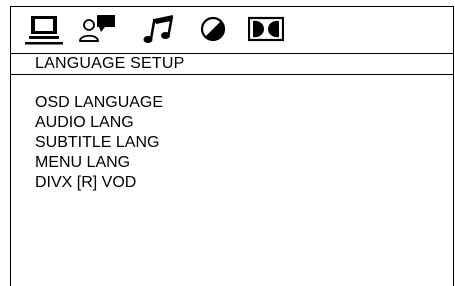 The width and height of the screenshot is (455, 286). Describe the element at coordinates (110, 63) in the screenshot. I see `page-title: LANGUAGE SETUP` at that location.